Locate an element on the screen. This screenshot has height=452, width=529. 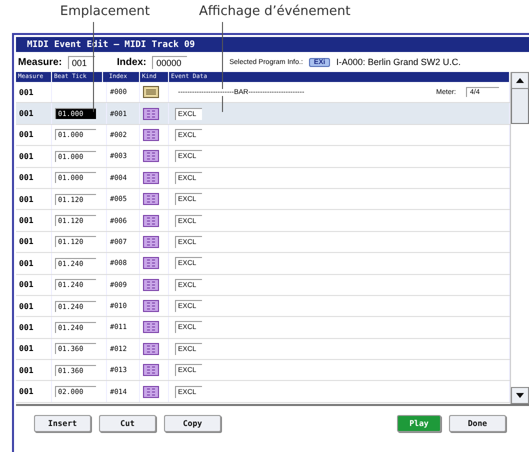
action-button: Cut is located at coordinates (127, 423).